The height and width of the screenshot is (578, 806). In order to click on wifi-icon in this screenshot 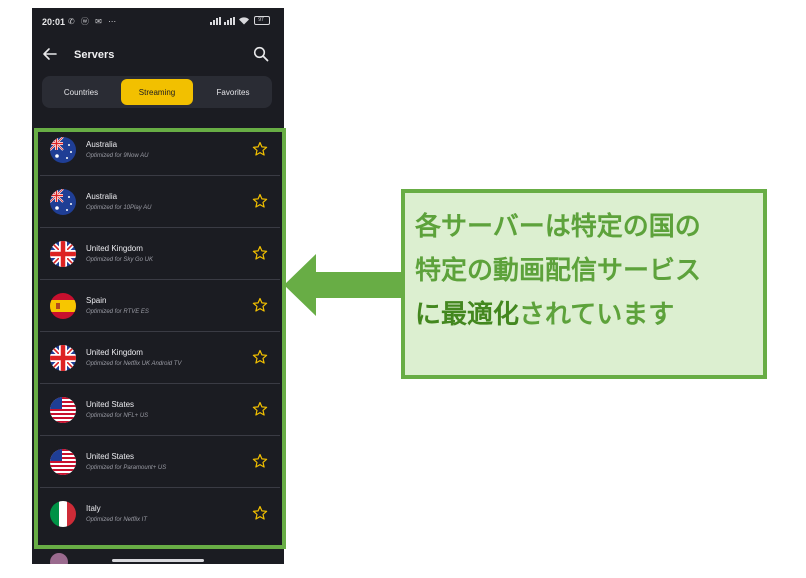, I will do `click(244, 20)`.